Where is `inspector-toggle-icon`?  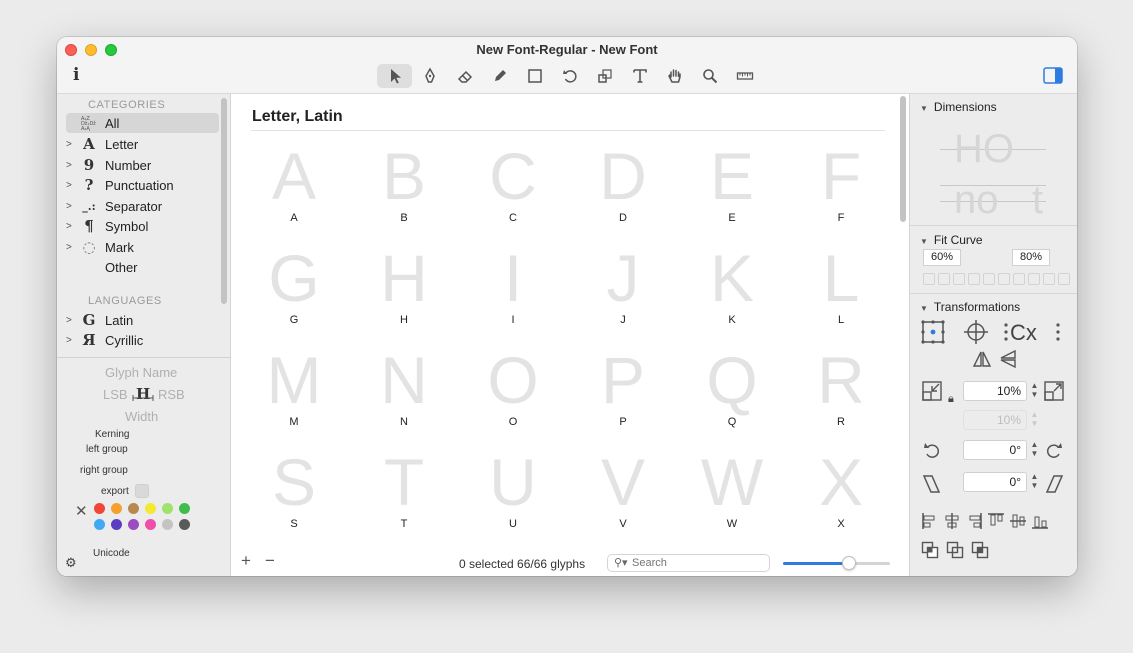 inspector-toggle-icon is located at coordinates (1053, 75).